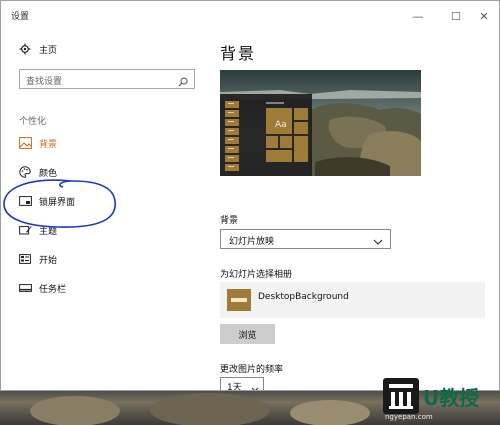 Image resolution: width=500 pixels, height=425 pixels. What do you see at coordinates (25, 259) in the screenshot?
I see `start-icon` at bounding box center [25, 259].